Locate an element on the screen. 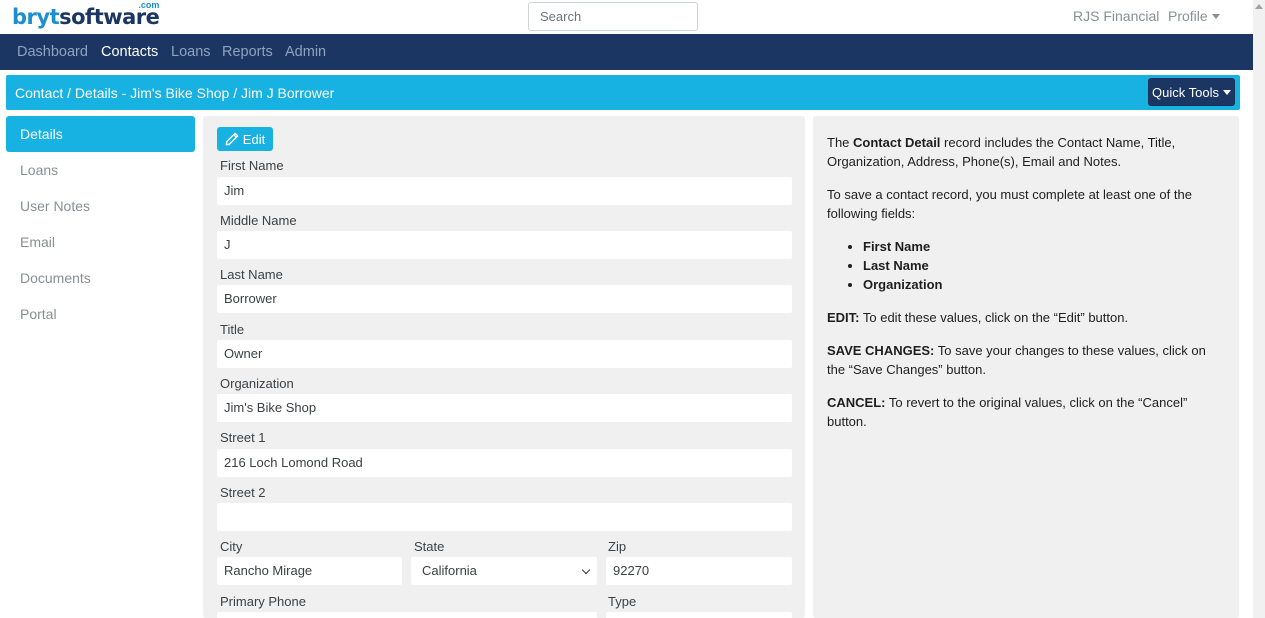 The width and height of the screenshot is (1265, 618). nav-contacts: Contacts is located at coordinates (129, 52).